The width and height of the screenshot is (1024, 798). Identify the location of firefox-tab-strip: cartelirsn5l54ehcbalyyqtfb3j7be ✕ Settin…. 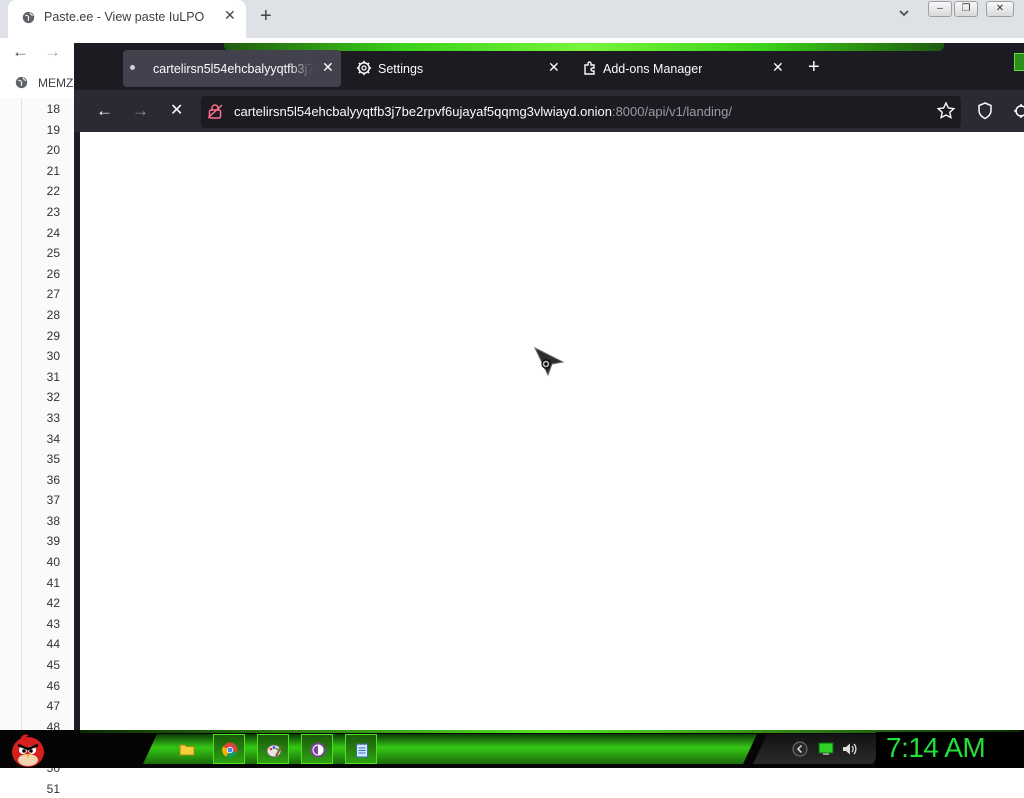
(549, 66).